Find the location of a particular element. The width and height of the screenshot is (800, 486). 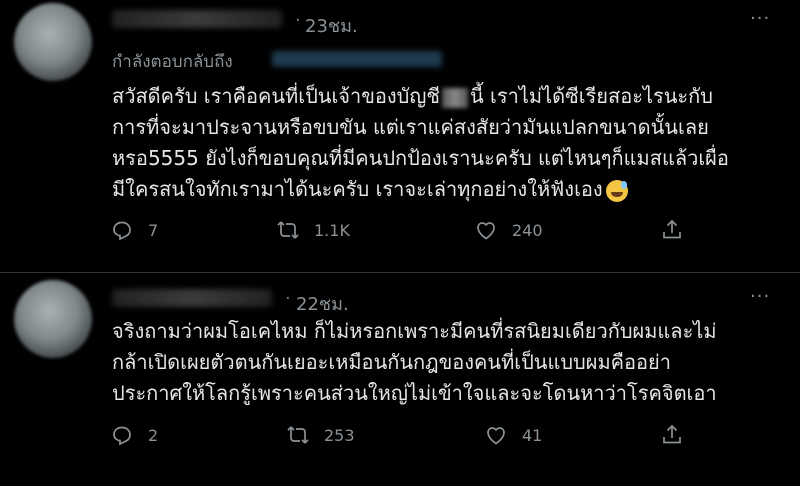

replying-to-label: กำลังตอบกลับถึง is located at coordinates (172, 62).